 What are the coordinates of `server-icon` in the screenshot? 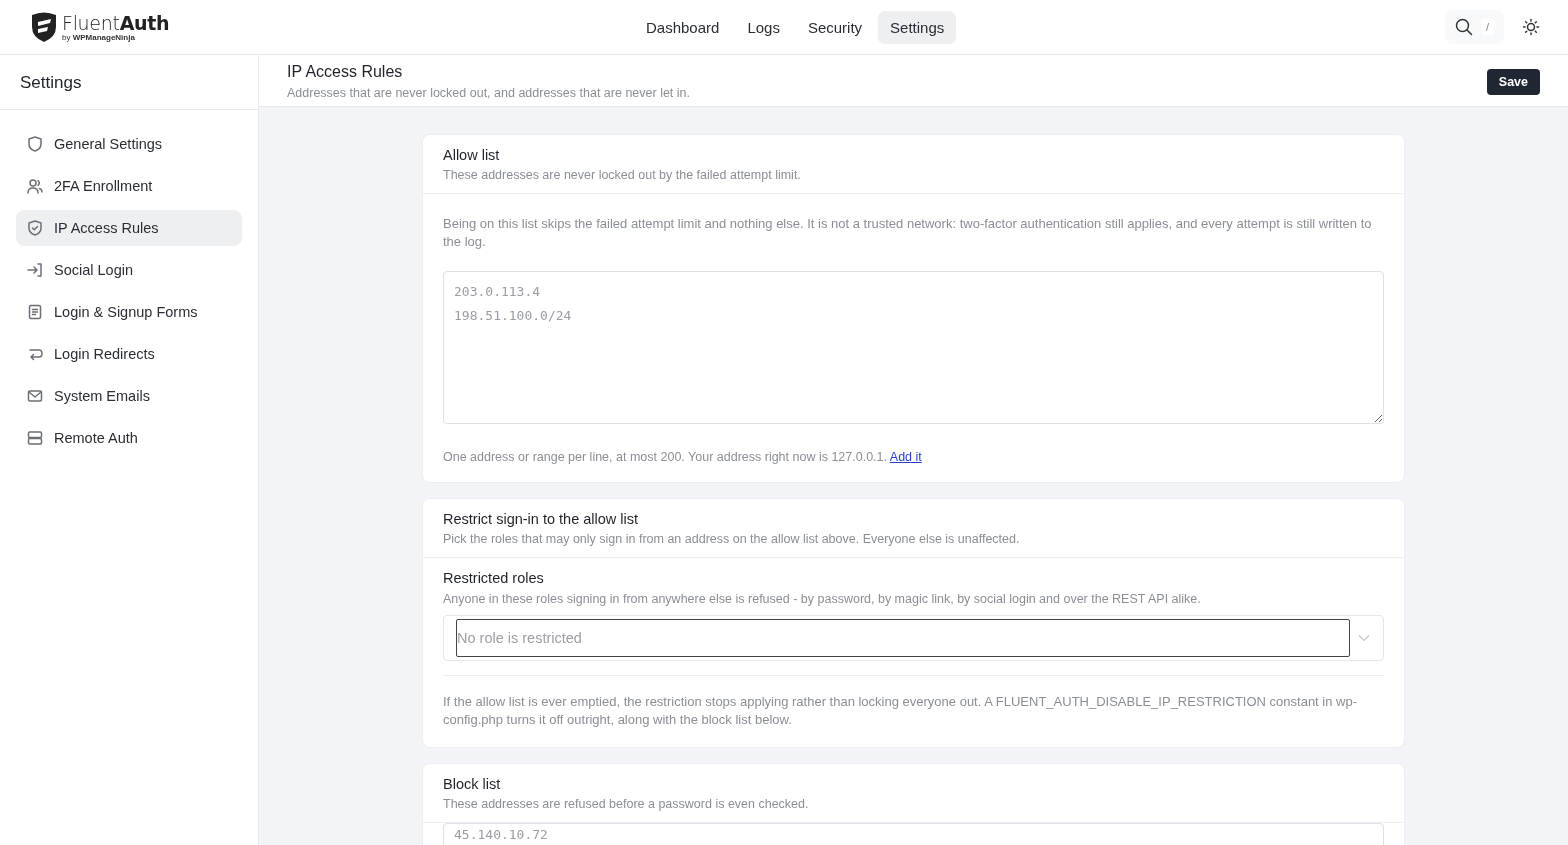 It's located at (35, 438).